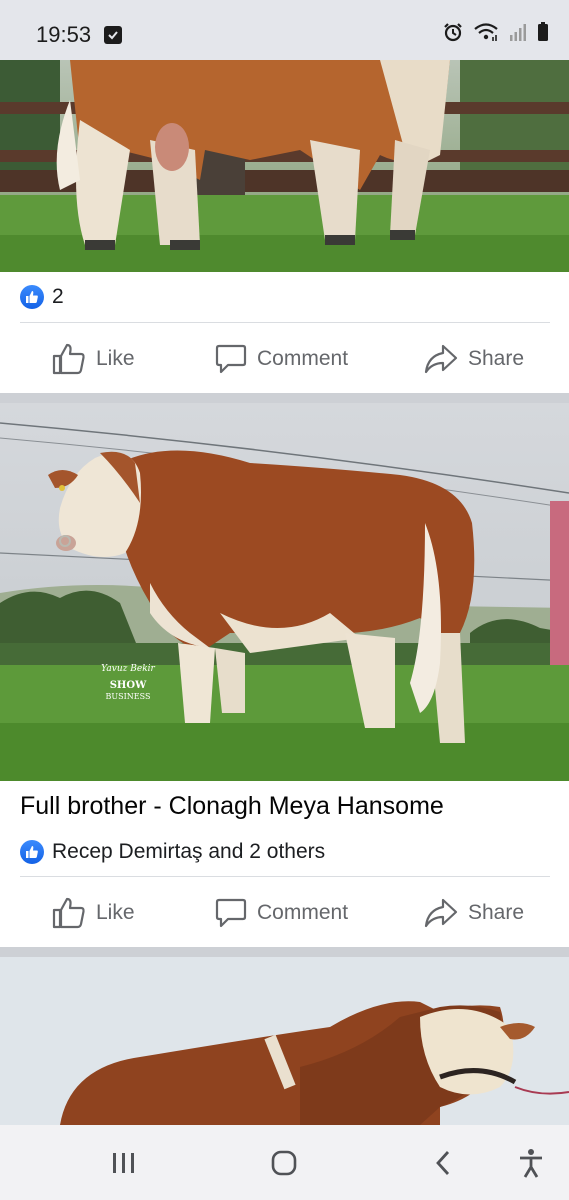 Image resolution: width=569 pixels, height=1200 pixels. Describe the element at coordinates (486, 32) in the screenshot. I see `wifi-icon` at that location.